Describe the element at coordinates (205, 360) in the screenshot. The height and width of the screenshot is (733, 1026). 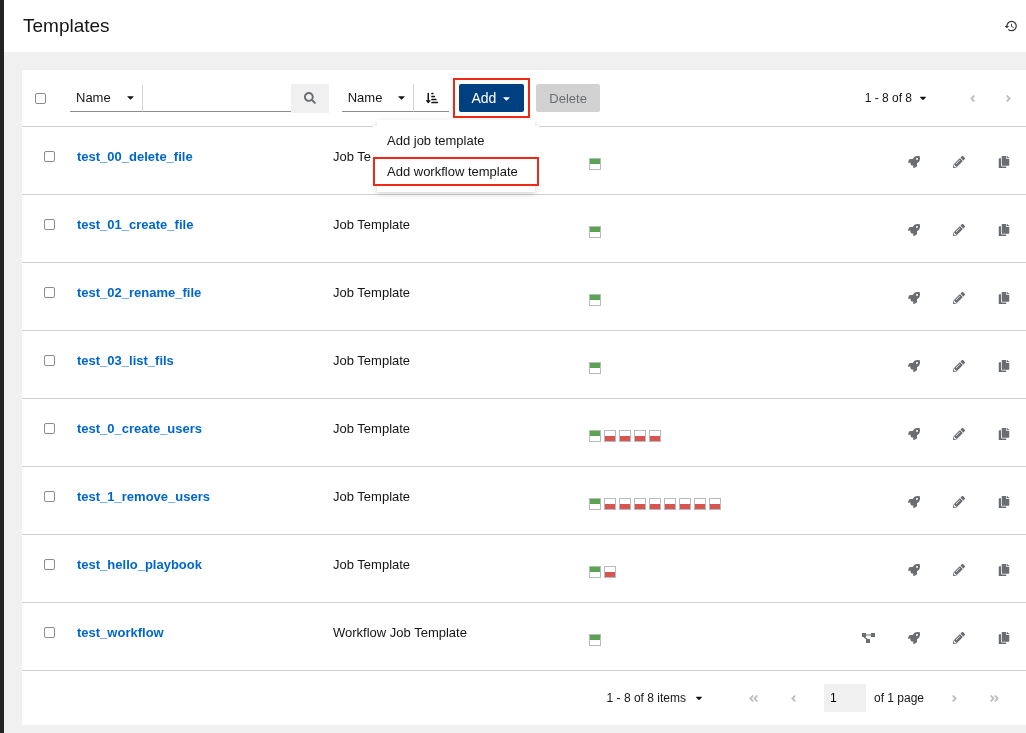
I see `template-link: test_03_list_fils` at that location.